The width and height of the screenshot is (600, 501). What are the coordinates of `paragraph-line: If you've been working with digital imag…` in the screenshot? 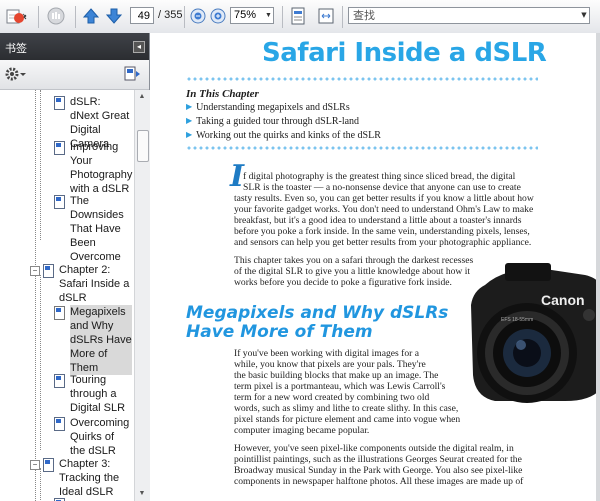 It's located at (327, 353).